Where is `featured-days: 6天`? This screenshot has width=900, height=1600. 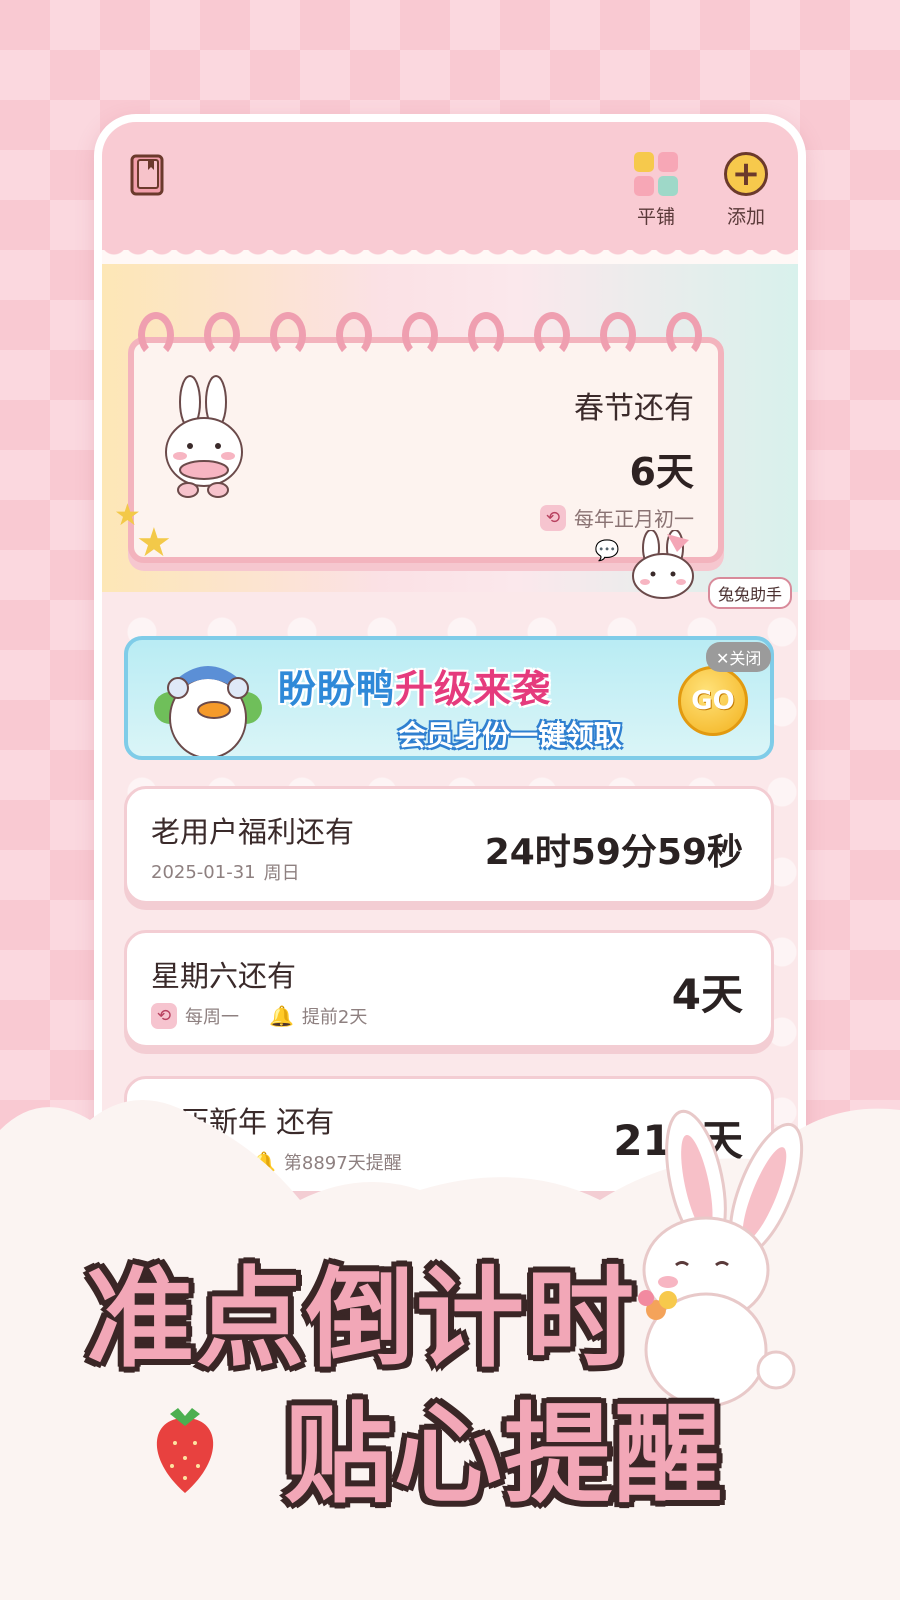
featured-days: 6天 is located at coordinates (661, 472).